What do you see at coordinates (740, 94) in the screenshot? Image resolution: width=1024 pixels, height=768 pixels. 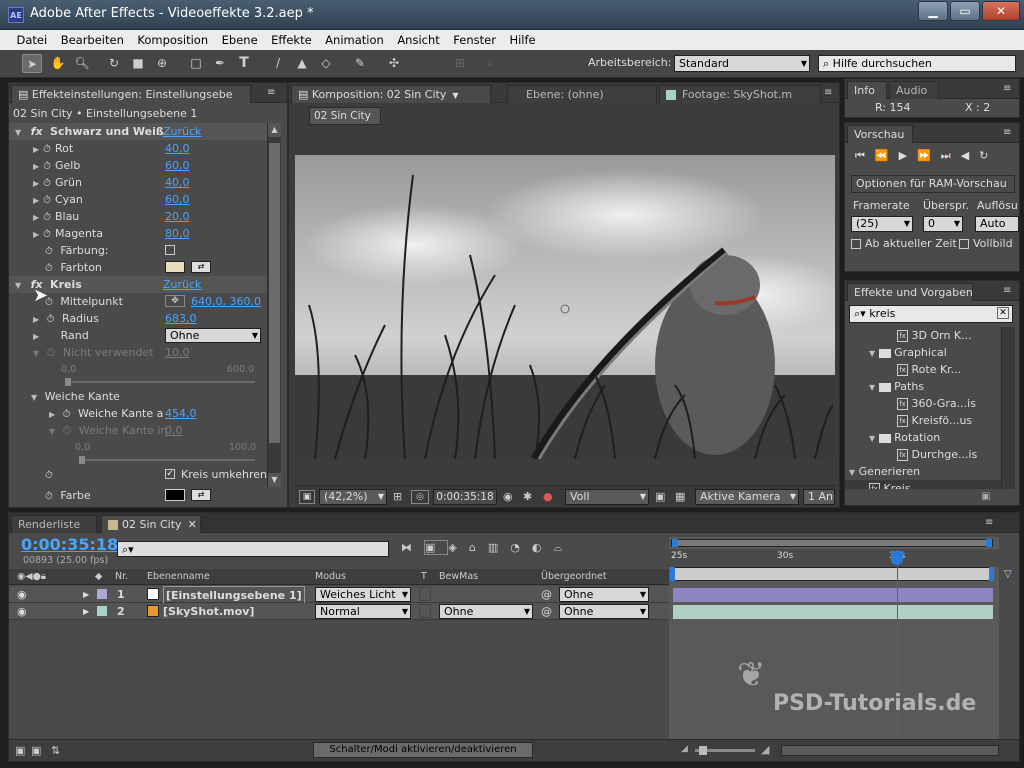 I see `tab-footage: Footage: SkyShot.m` at bounding box center [740, 94].